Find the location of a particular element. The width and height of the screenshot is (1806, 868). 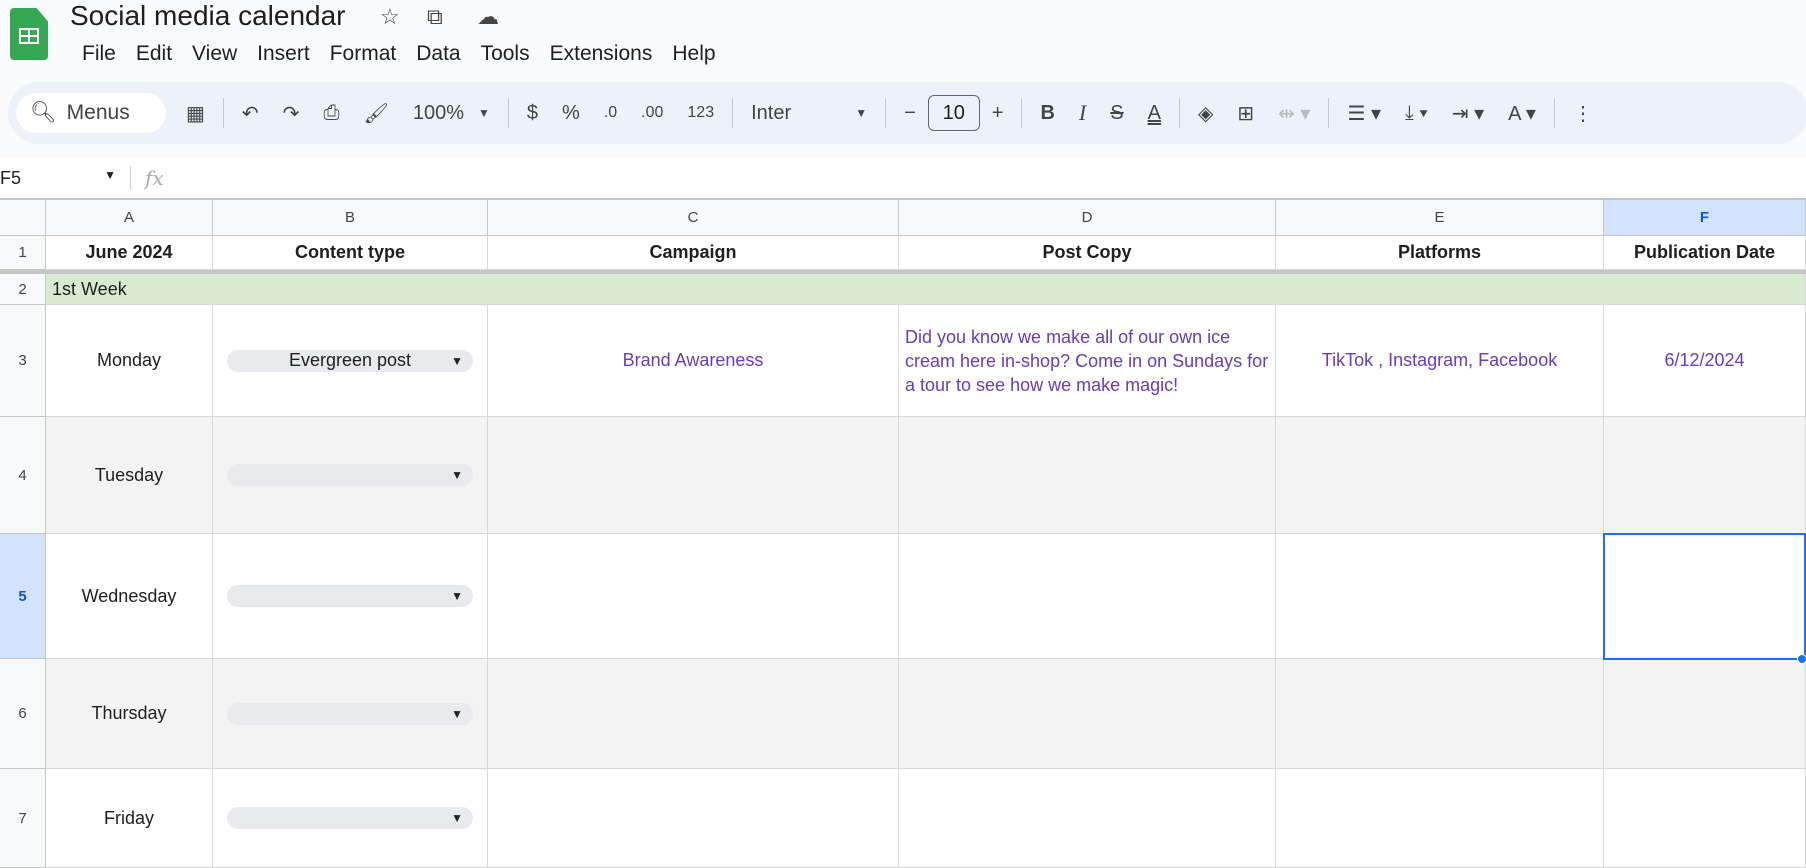

day-cell: Monday is located at coordinates (129, 361).